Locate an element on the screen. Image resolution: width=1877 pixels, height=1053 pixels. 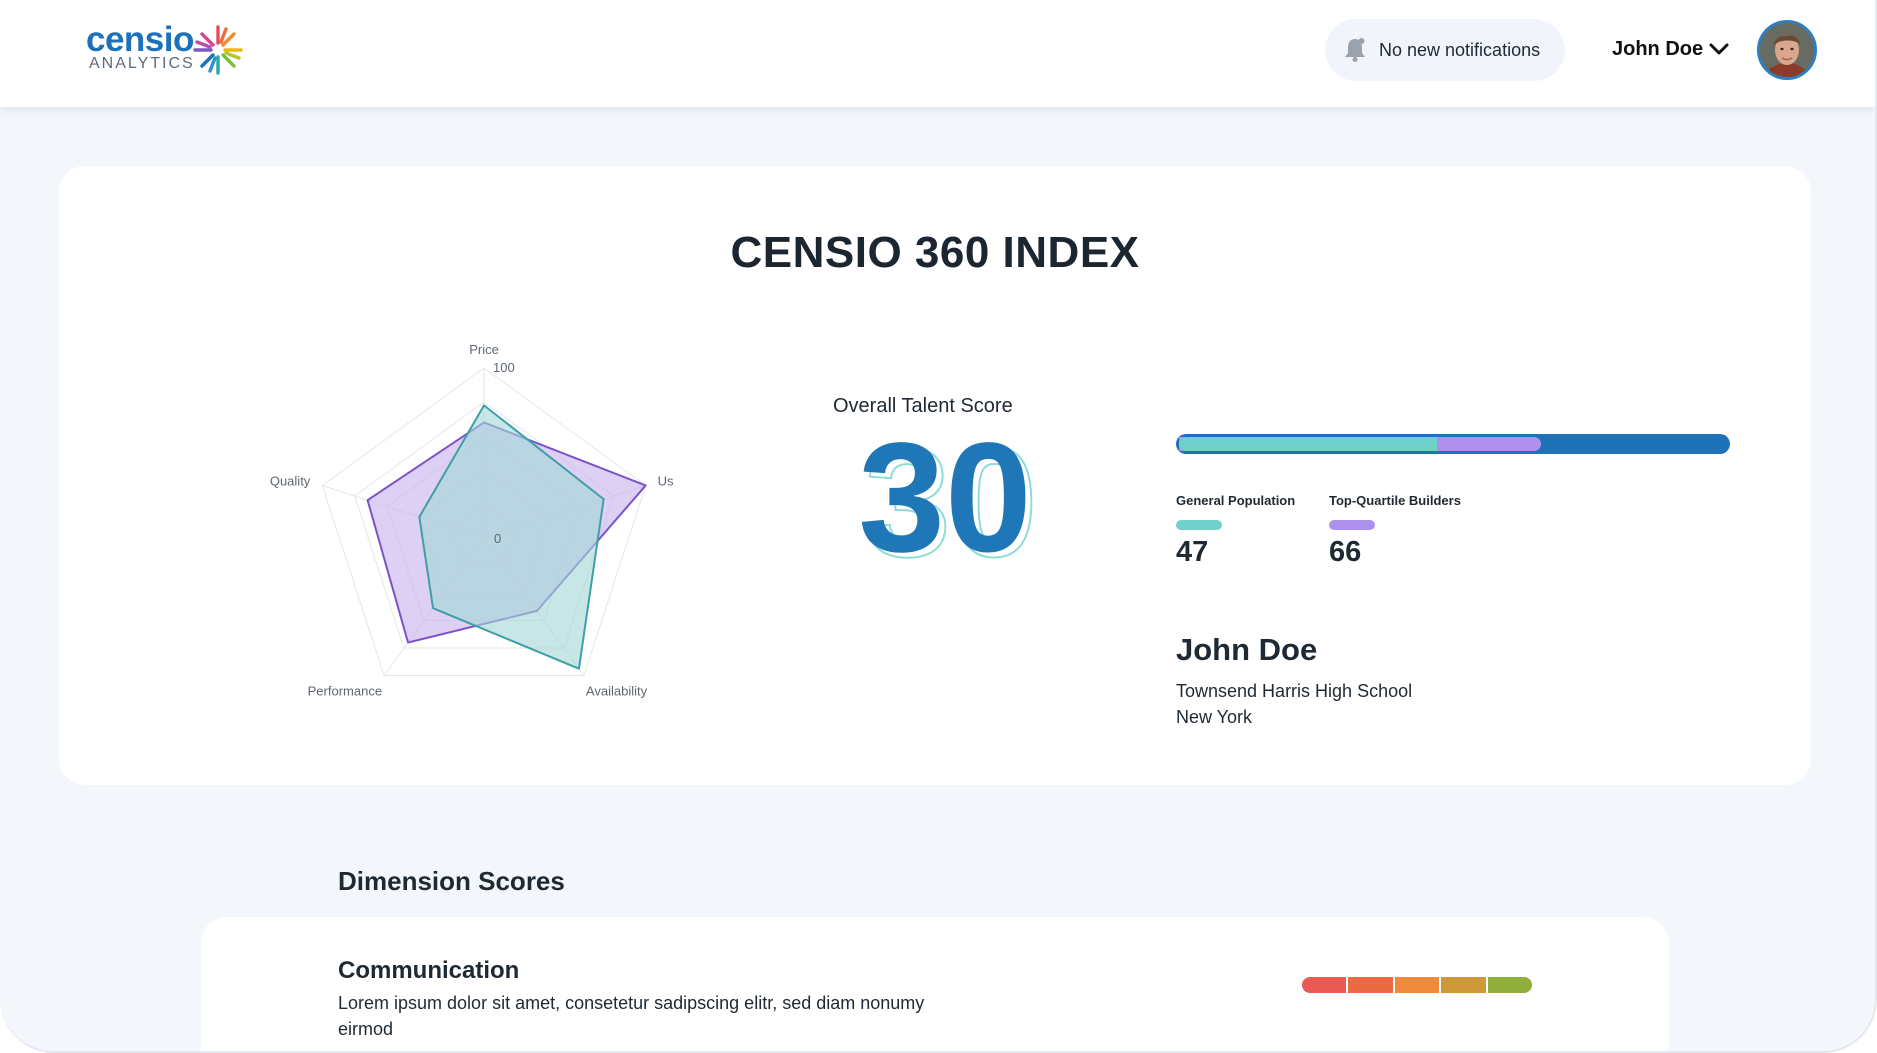
bell-icon is located at coordinates (1355, 50).